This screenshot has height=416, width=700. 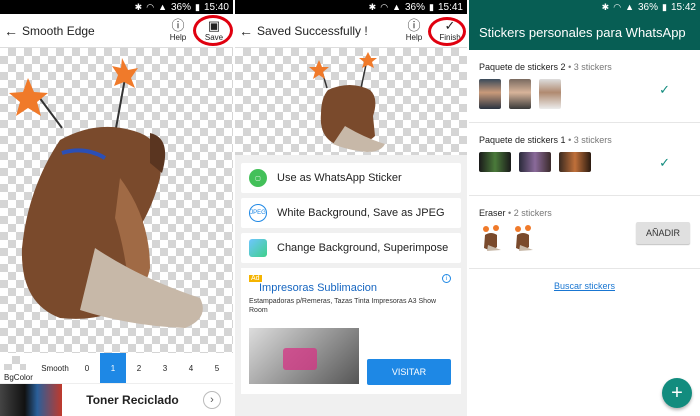 I want to click on dog-sticker-image, so click(x=347, y=102).